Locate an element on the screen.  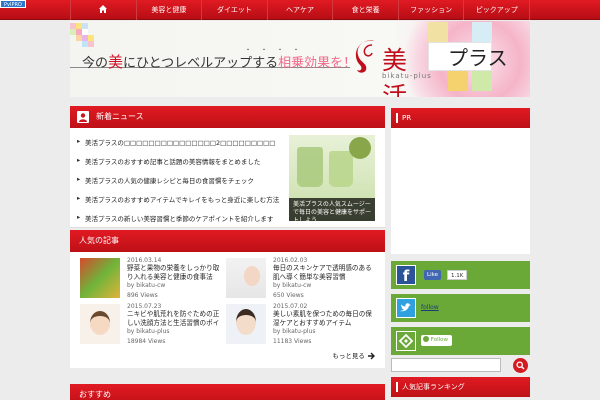
article-date: 2016.03.14 is located at coordinates (144, 260).